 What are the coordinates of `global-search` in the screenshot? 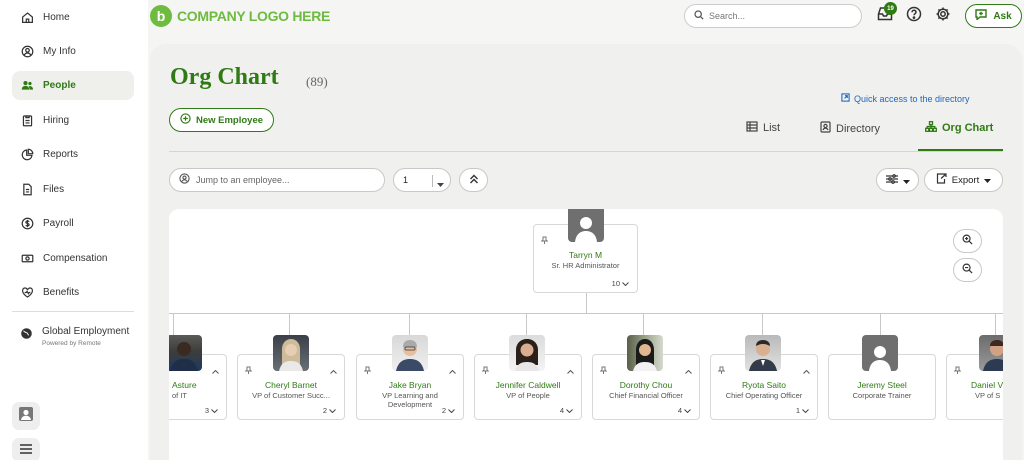 It's located at (773, 16).